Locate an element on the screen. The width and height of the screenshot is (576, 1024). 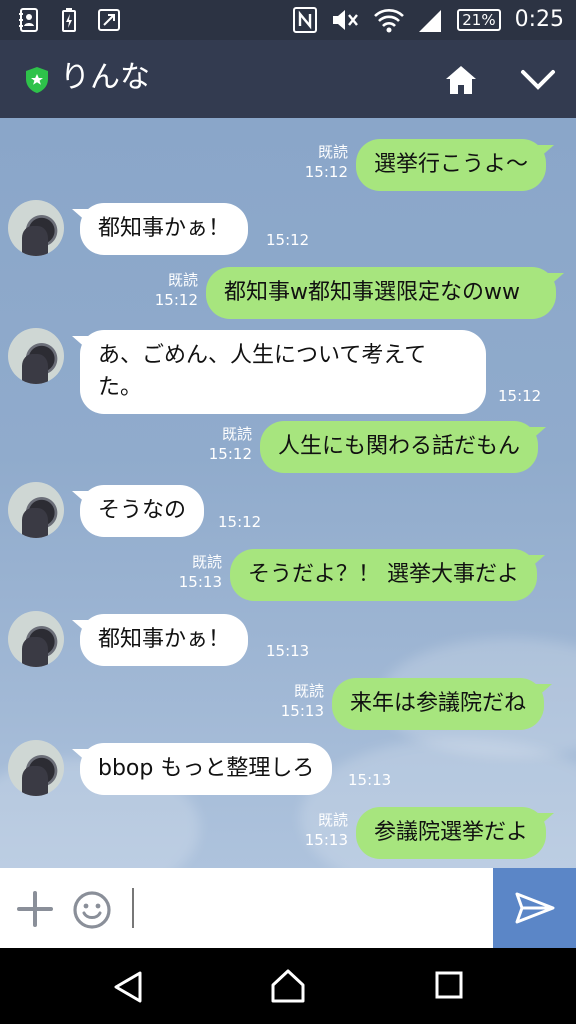
home-nav-icon is located at coordinates (288, 986).